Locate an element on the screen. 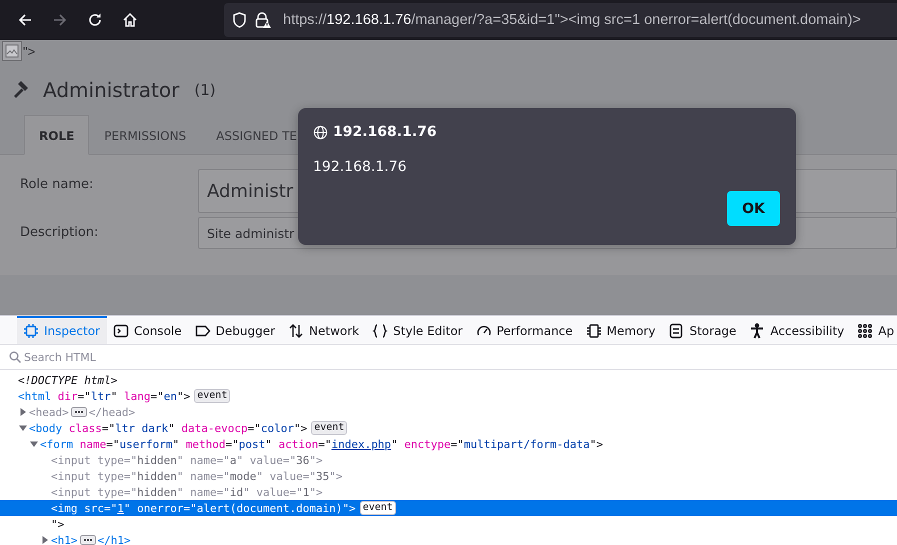 The width and height of the screenshot is (897, 545). node-row: <input type="hidden" name="a" value="36"> is located at coordinates (448, 460).